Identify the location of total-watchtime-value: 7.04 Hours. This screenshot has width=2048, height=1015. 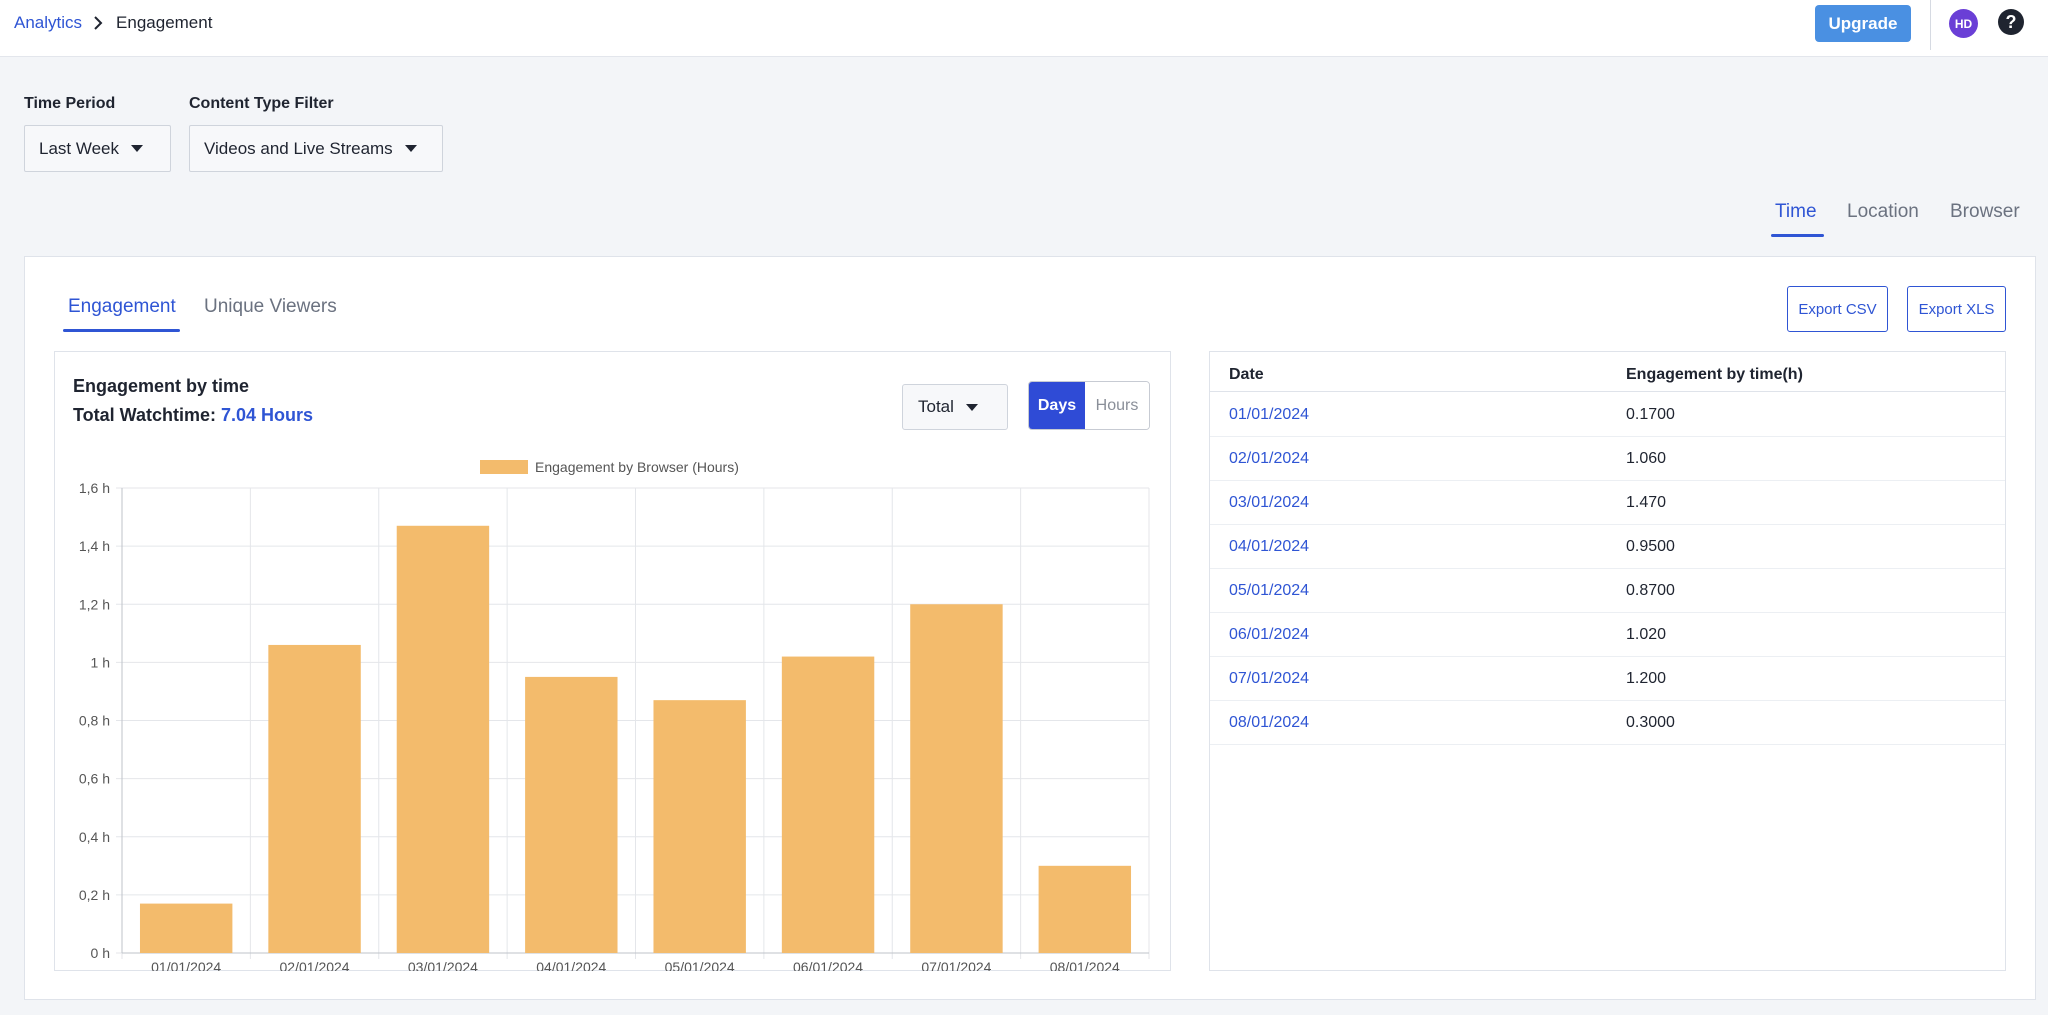
(267, 415).